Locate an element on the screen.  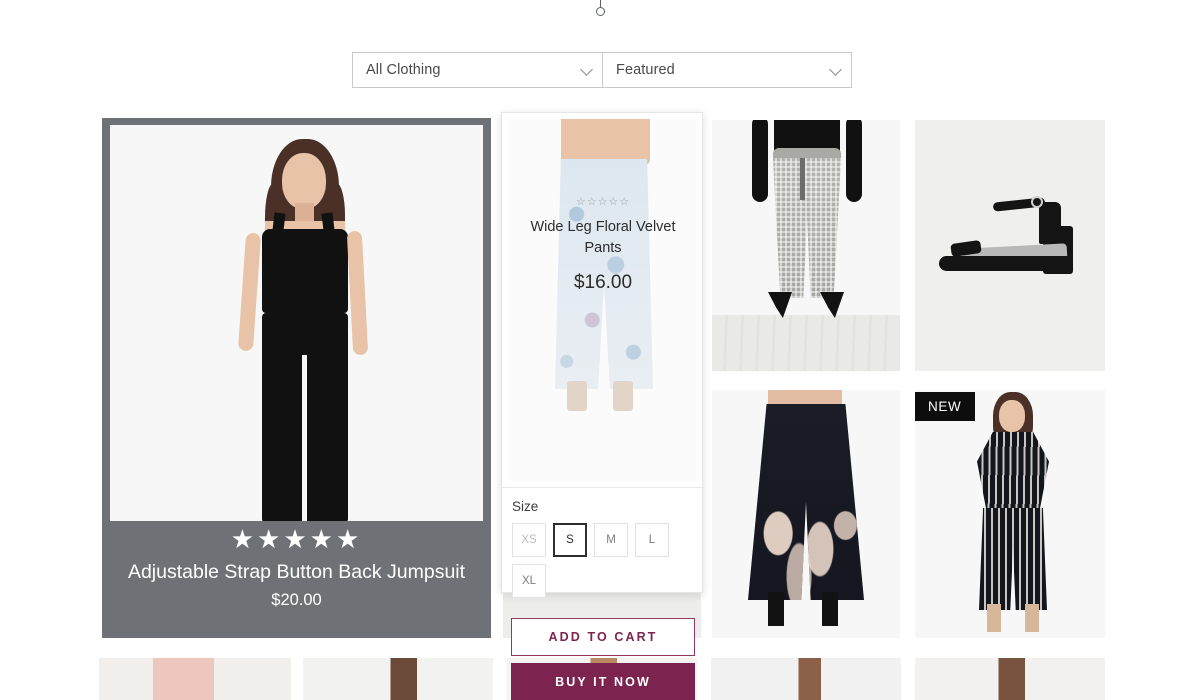
product-title: Wide Leg Floral Velvet Pants is located at coordinates (603, 237).